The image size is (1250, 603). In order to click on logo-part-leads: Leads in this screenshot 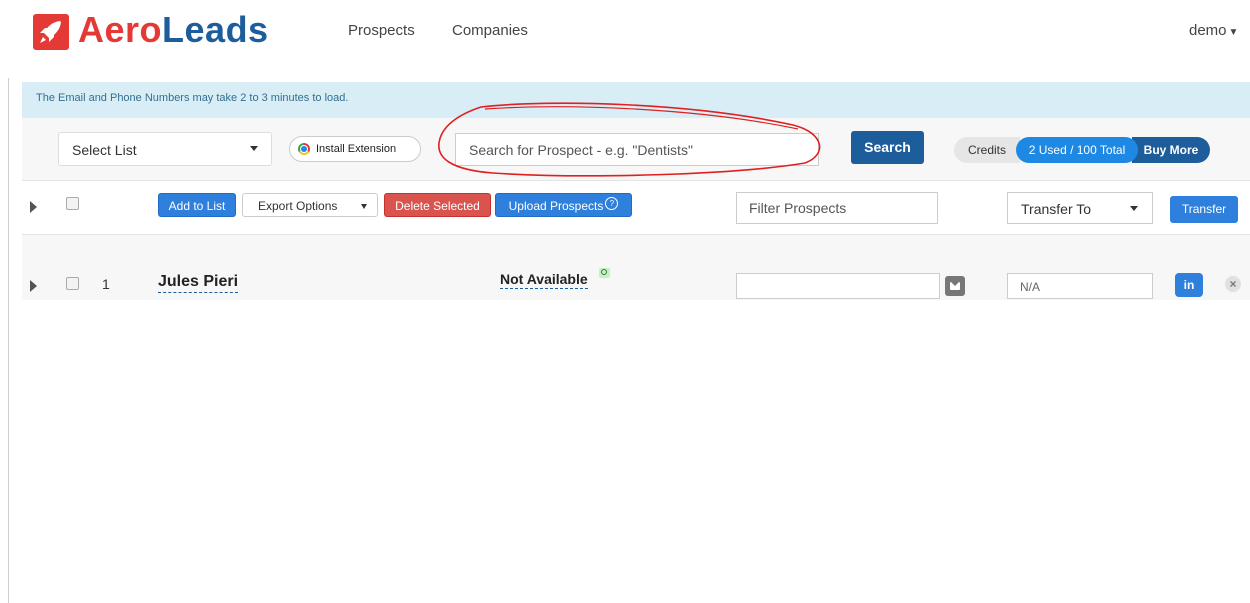, I will do `click(215, 29)`.